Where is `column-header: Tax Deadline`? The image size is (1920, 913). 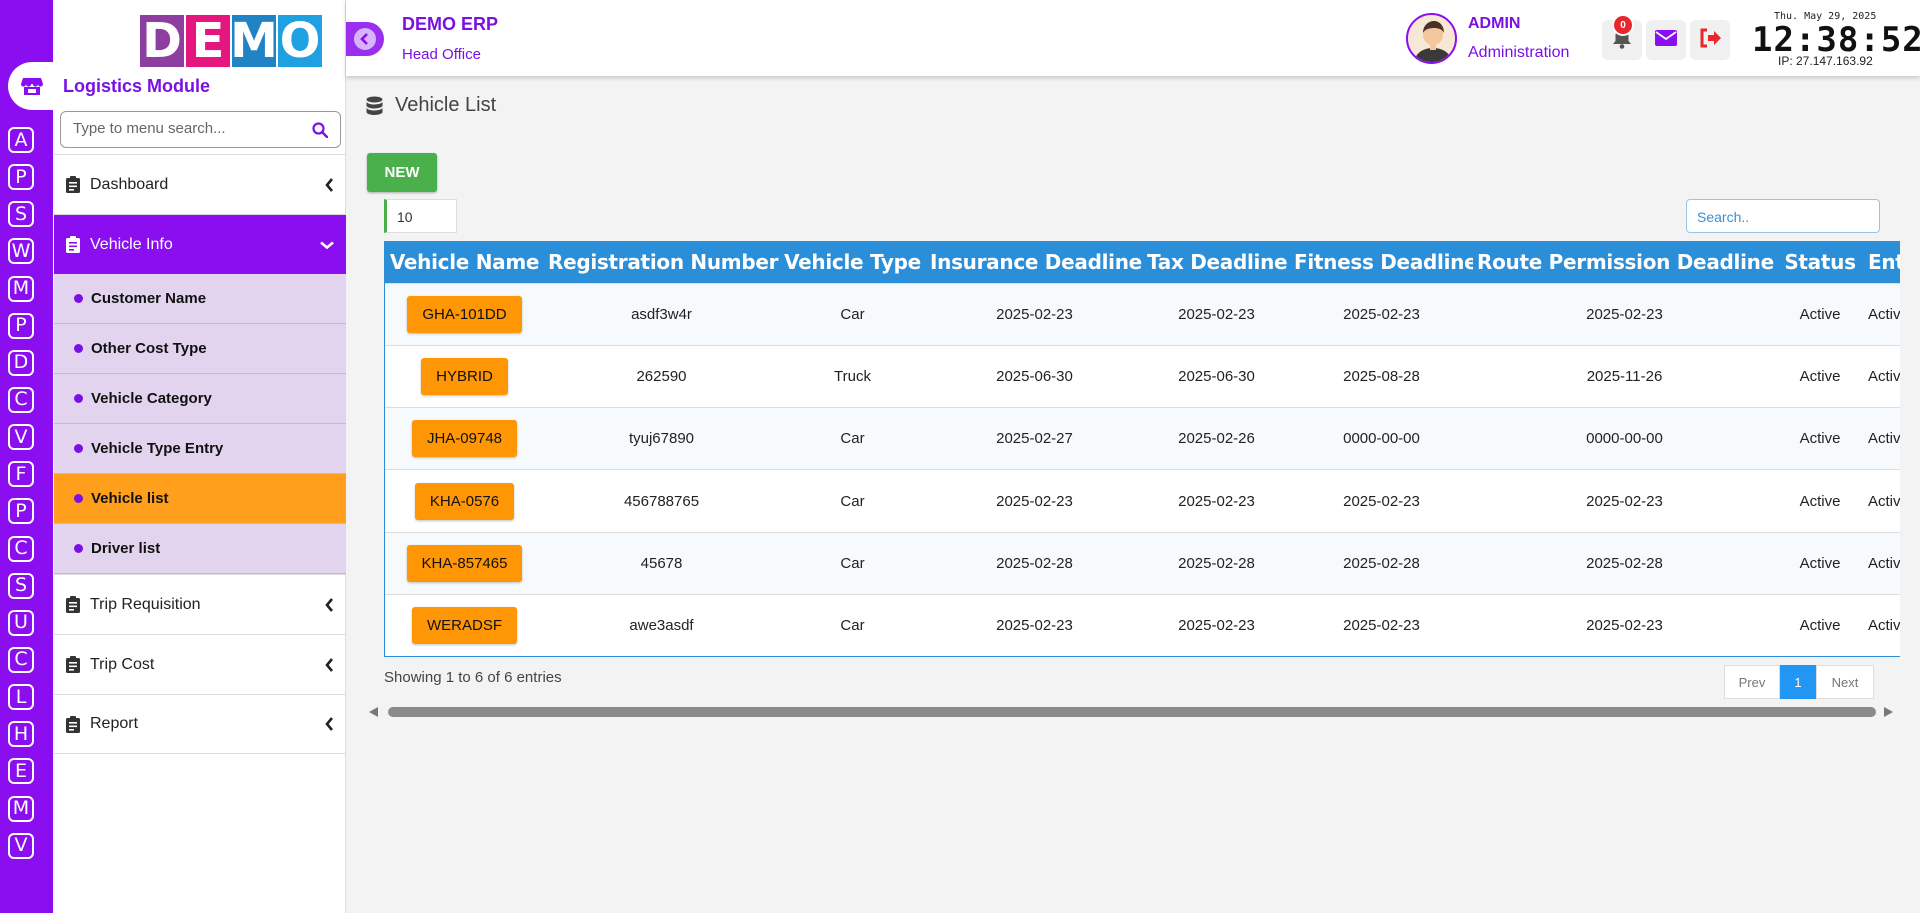
column-header: Tax Deadline is located at coordinates (1216, 262).